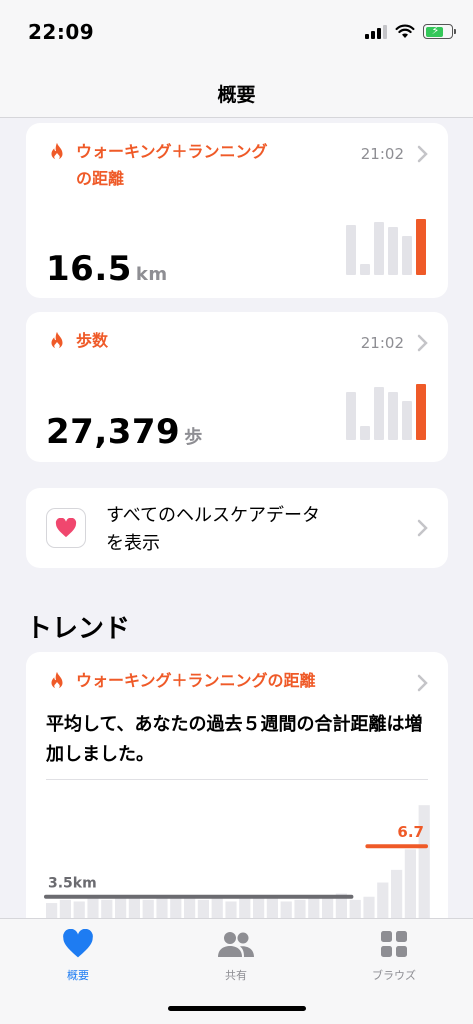  Describe the element at coordinates (172, 151) in the screenshot. I see `card-title-line1: ウォーキング＋ランニング` at that location.